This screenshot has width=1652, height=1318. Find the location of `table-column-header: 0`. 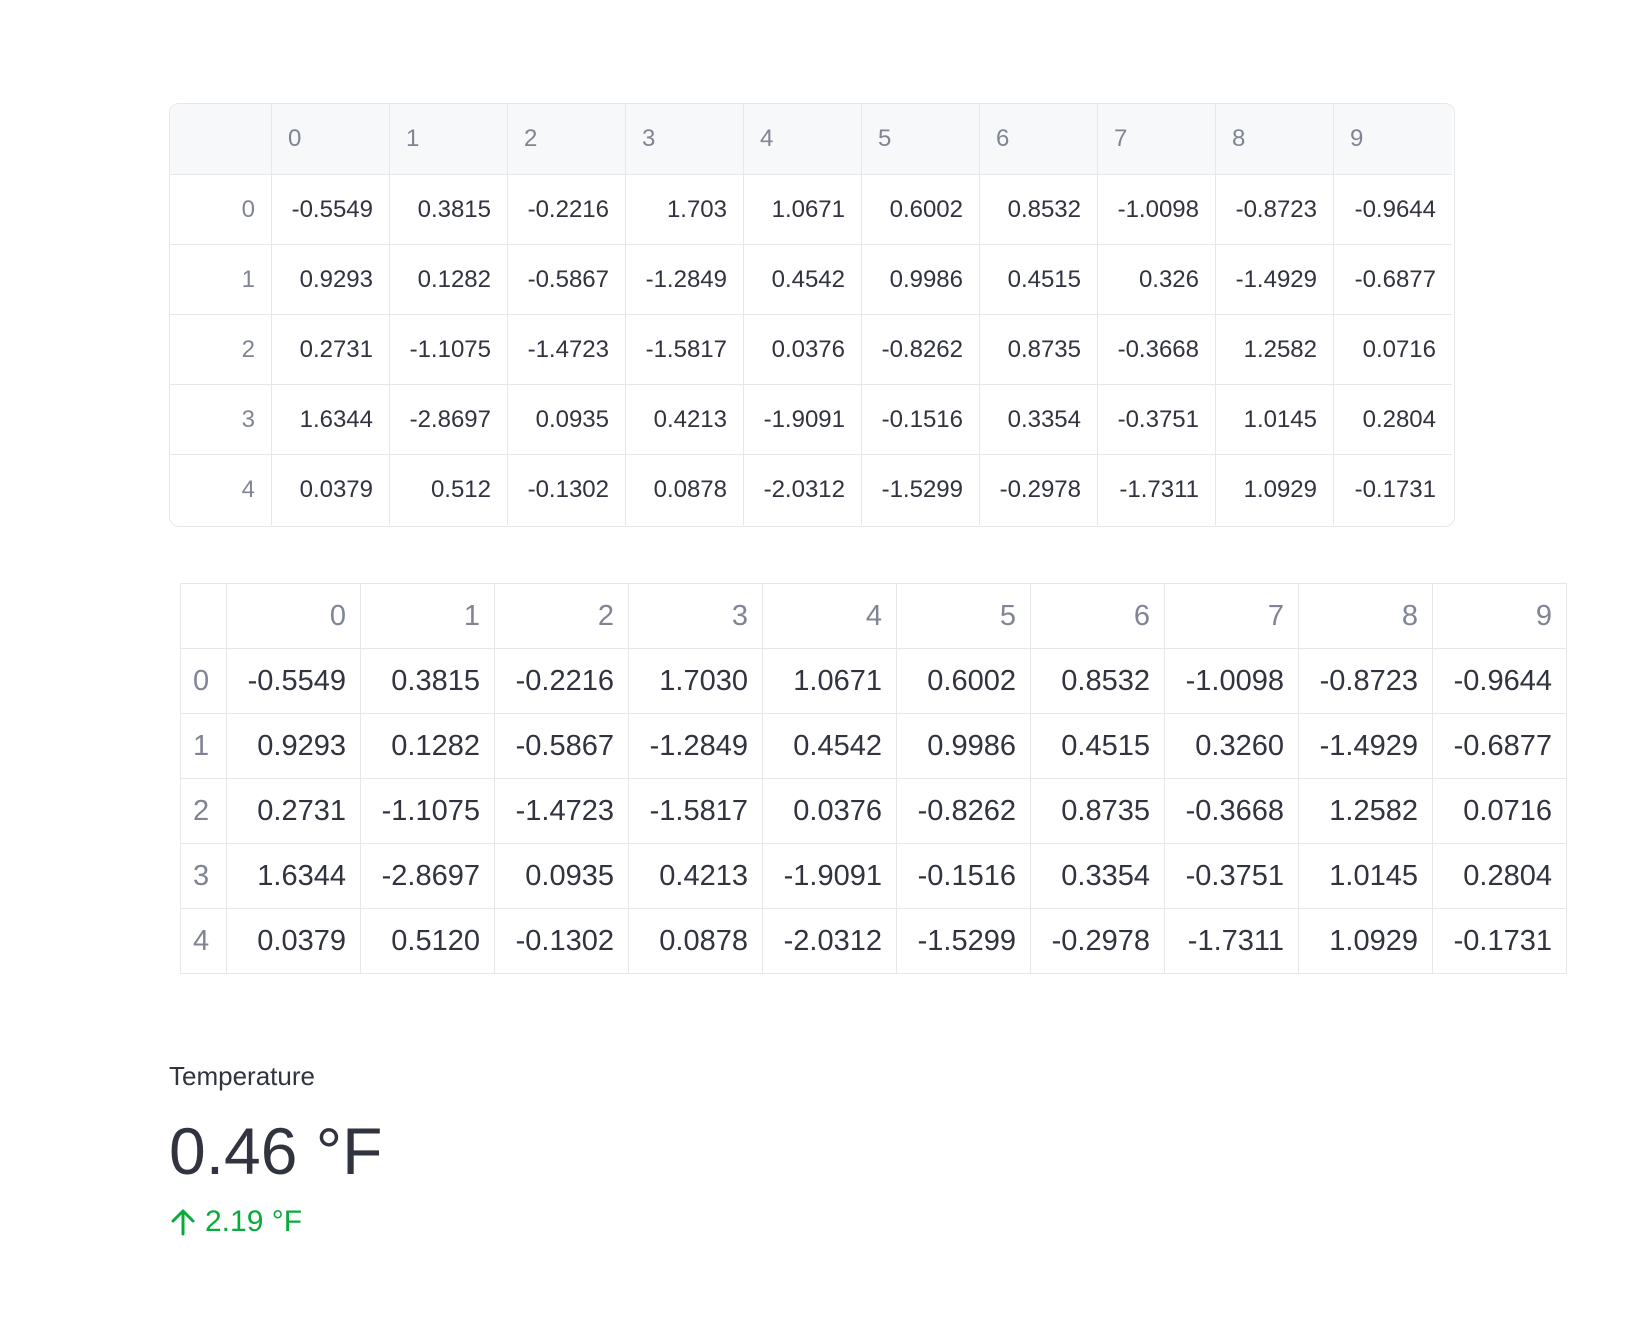

table-column-header: 0 is located at coordinates (293, 616).